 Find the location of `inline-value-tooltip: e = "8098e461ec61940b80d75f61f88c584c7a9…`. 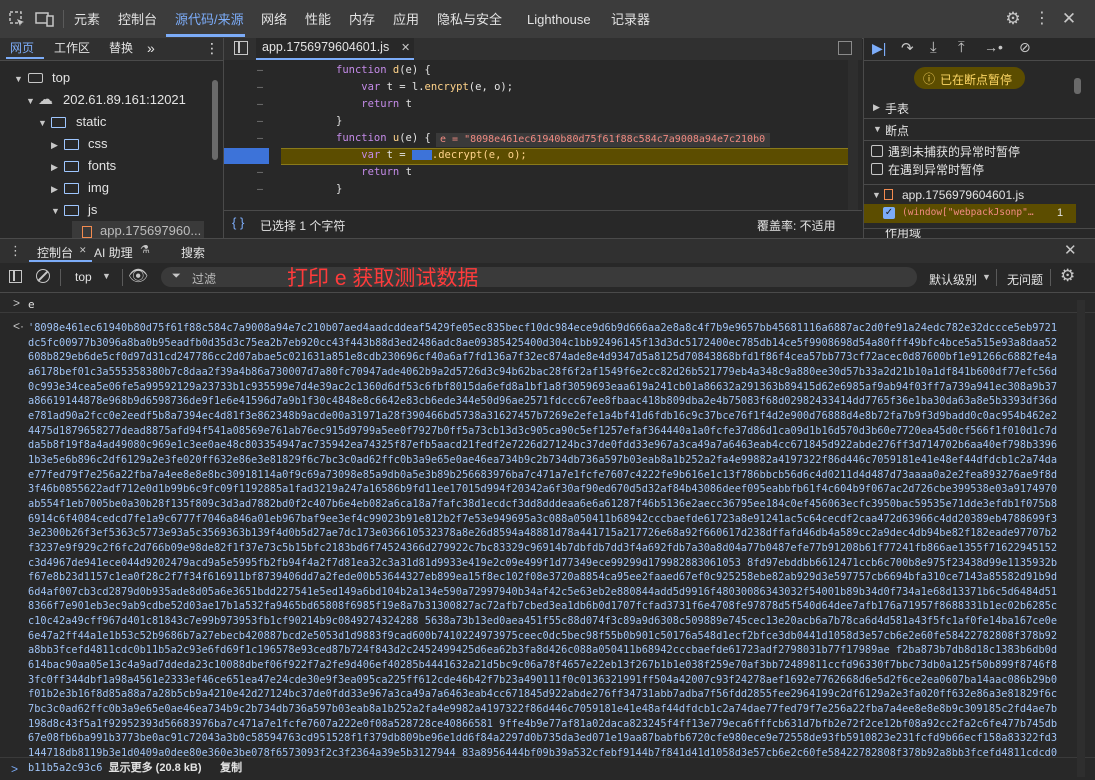

inline-value-tooltip: e = "8098e461ec61940b80d75f61f88c584c7a9… is located at coordinates (603, 140).